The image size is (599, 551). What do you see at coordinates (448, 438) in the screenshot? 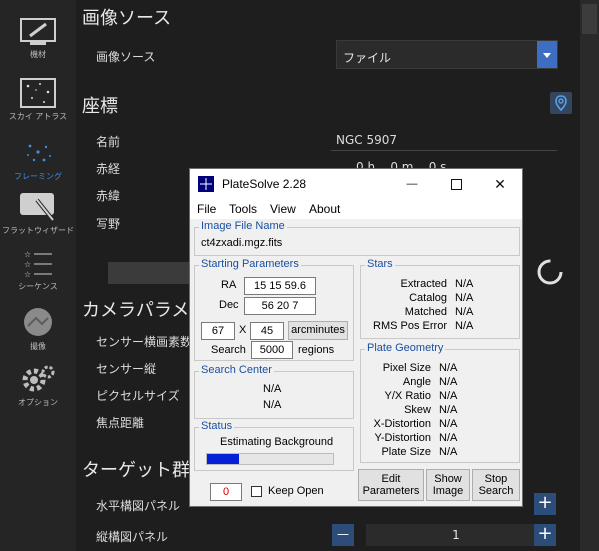
I see `geom-y-distortion-value: N/A` at bounding box center [448, 438].